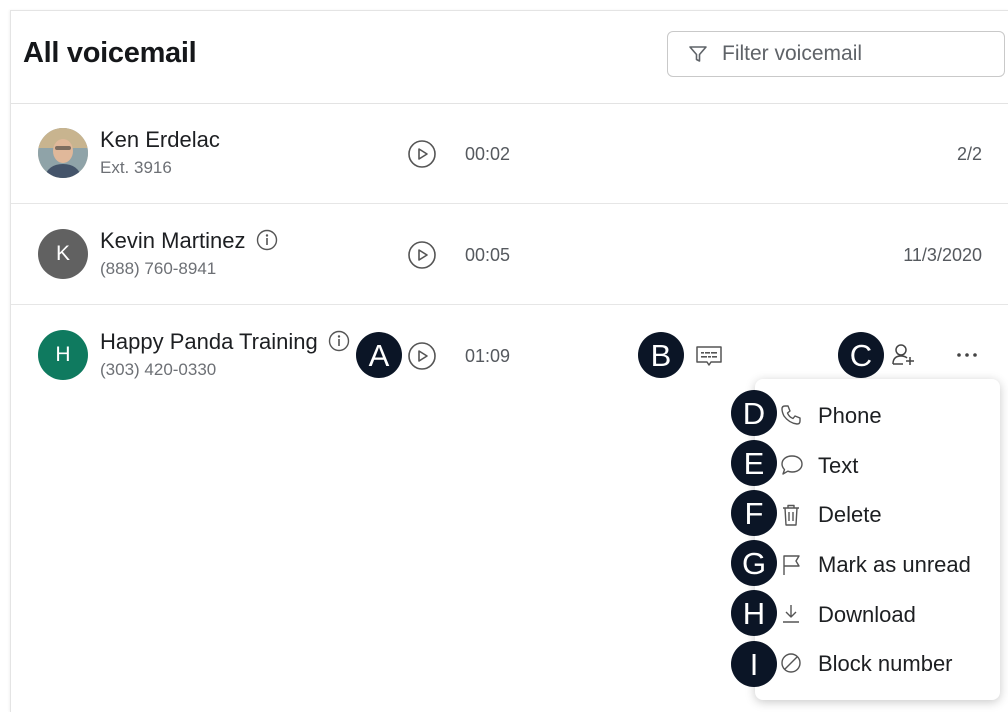 Image resolution: width=1008 pixels, height=712 pixels. What do you see at coordinates (754, 664) in the screenshot?
I see `callout-badge-i: I` at bounding box center [754, 664].